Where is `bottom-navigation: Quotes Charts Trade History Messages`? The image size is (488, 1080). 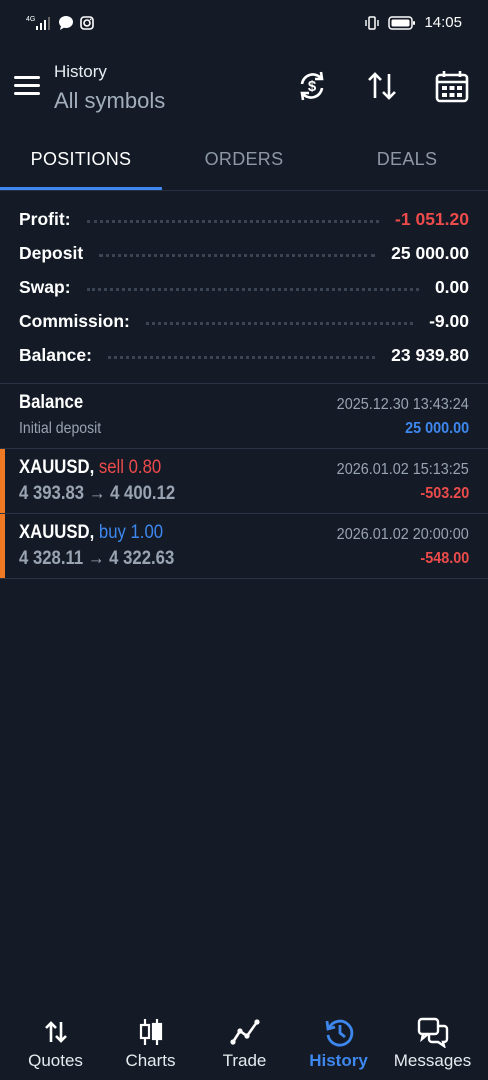
bottom-navigation: Quotes Charts Trade History Messages is located at coordinates (244, 1040).